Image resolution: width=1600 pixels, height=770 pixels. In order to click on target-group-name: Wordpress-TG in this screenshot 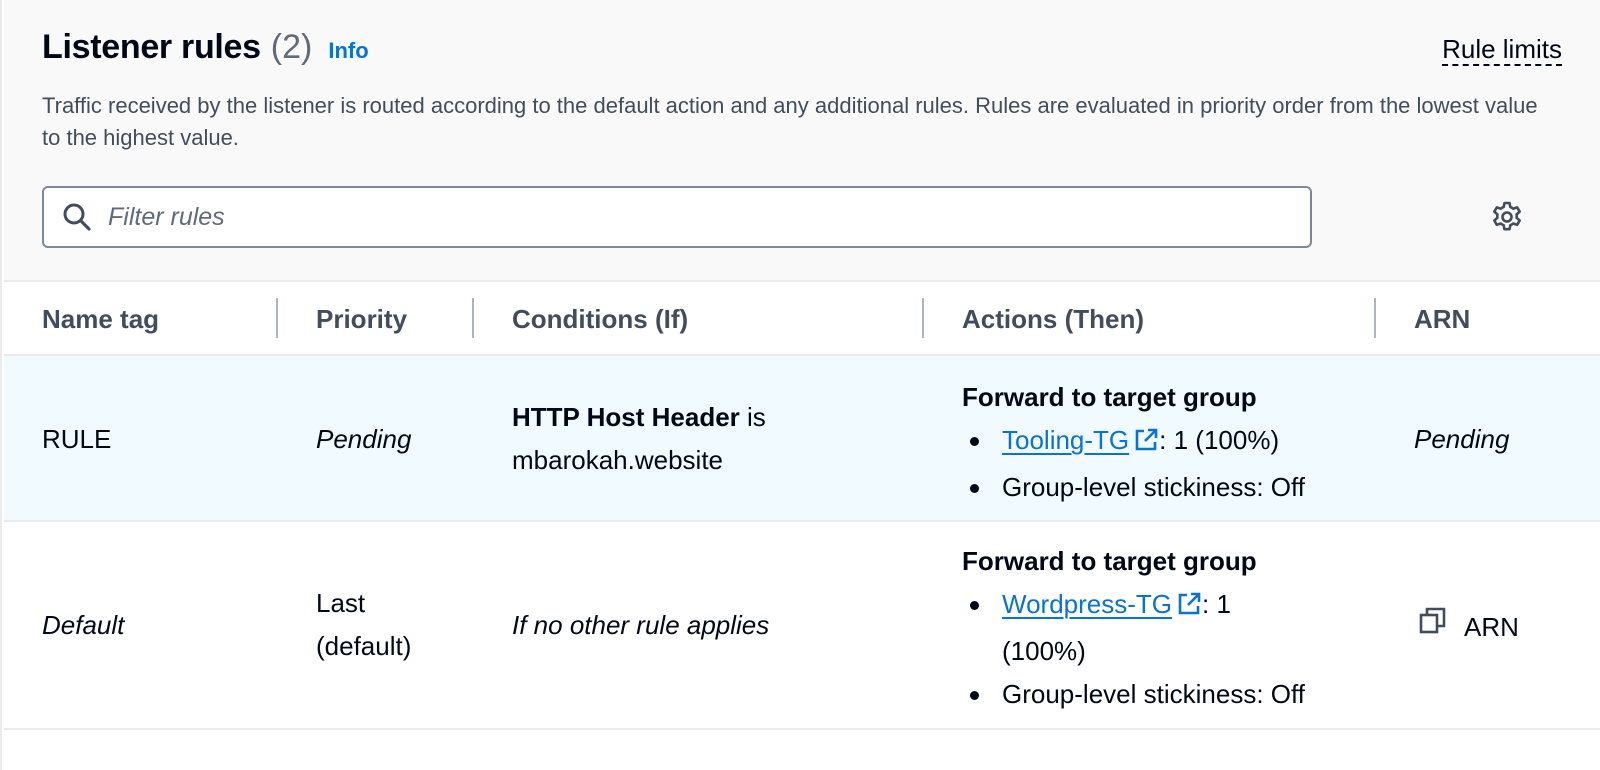, I will do `click(1087, 604)`.